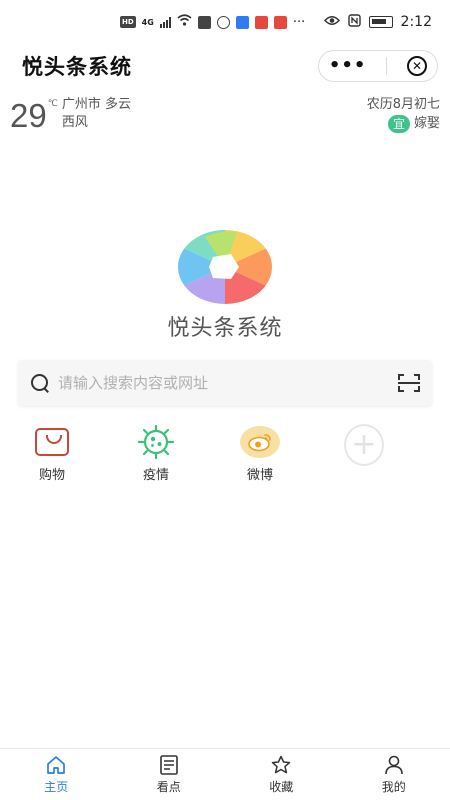 Image resolution: width=450 pixels, height=800 pixels. I want to click on almanac: 宜 嫁娶, so click(403, 124).